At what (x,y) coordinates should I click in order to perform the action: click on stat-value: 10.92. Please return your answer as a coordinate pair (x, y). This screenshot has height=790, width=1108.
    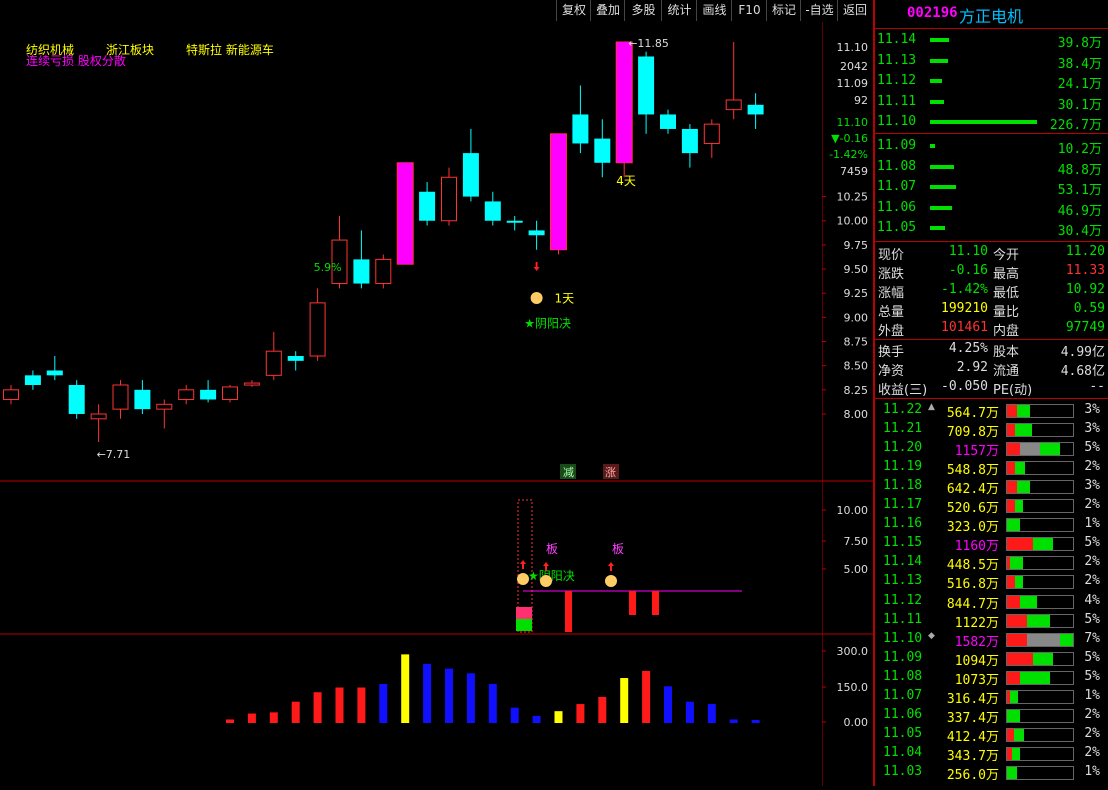
    Looking at the image, I should click on (1085, 289).